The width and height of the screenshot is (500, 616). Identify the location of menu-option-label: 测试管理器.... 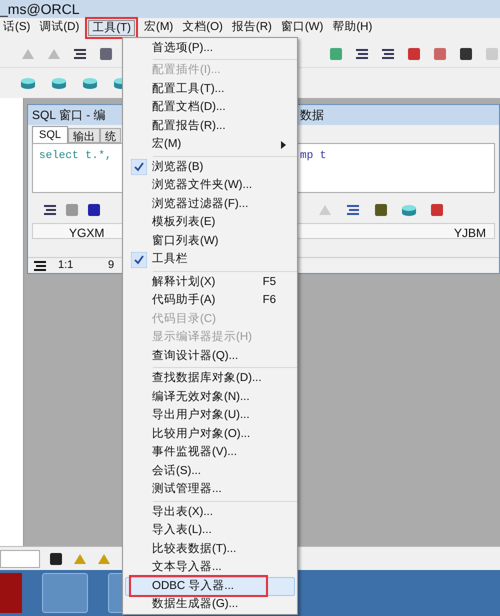
(187, 490).